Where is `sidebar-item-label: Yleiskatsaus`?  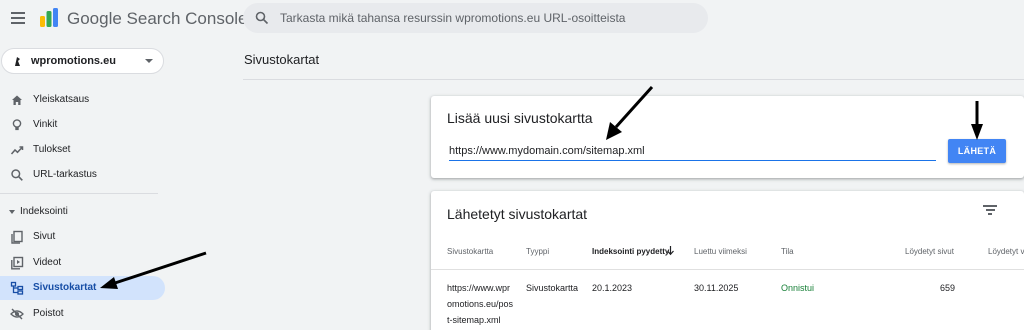 sidebar-item-label: Yleiskatsaus is located at coordinates (61, 99).